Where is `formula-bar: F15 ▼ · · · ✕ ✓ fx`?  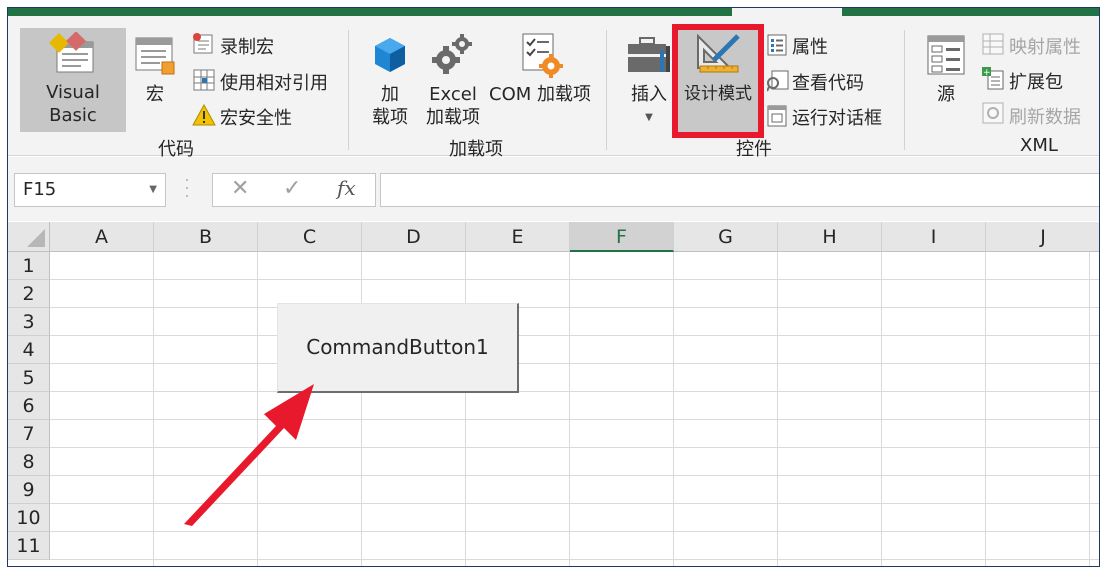 formula-bar: F15 ▼ · · · ✕ ✓ fx is located at coordinates (553, 189).